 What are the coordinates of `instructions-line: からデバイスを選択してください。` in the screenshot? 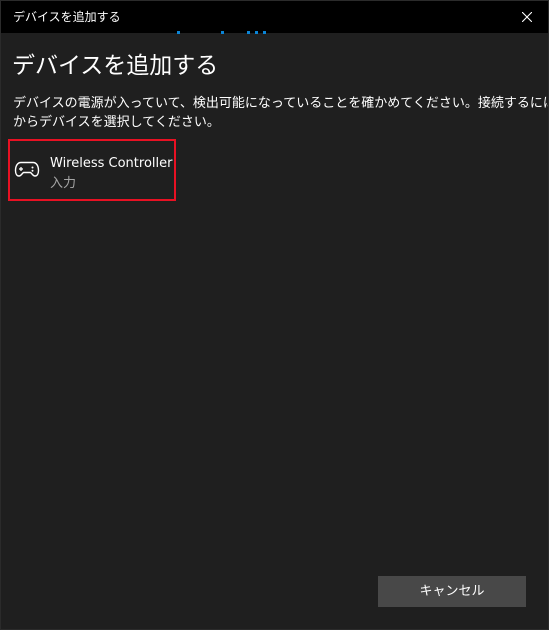 It's located at (116, 122).